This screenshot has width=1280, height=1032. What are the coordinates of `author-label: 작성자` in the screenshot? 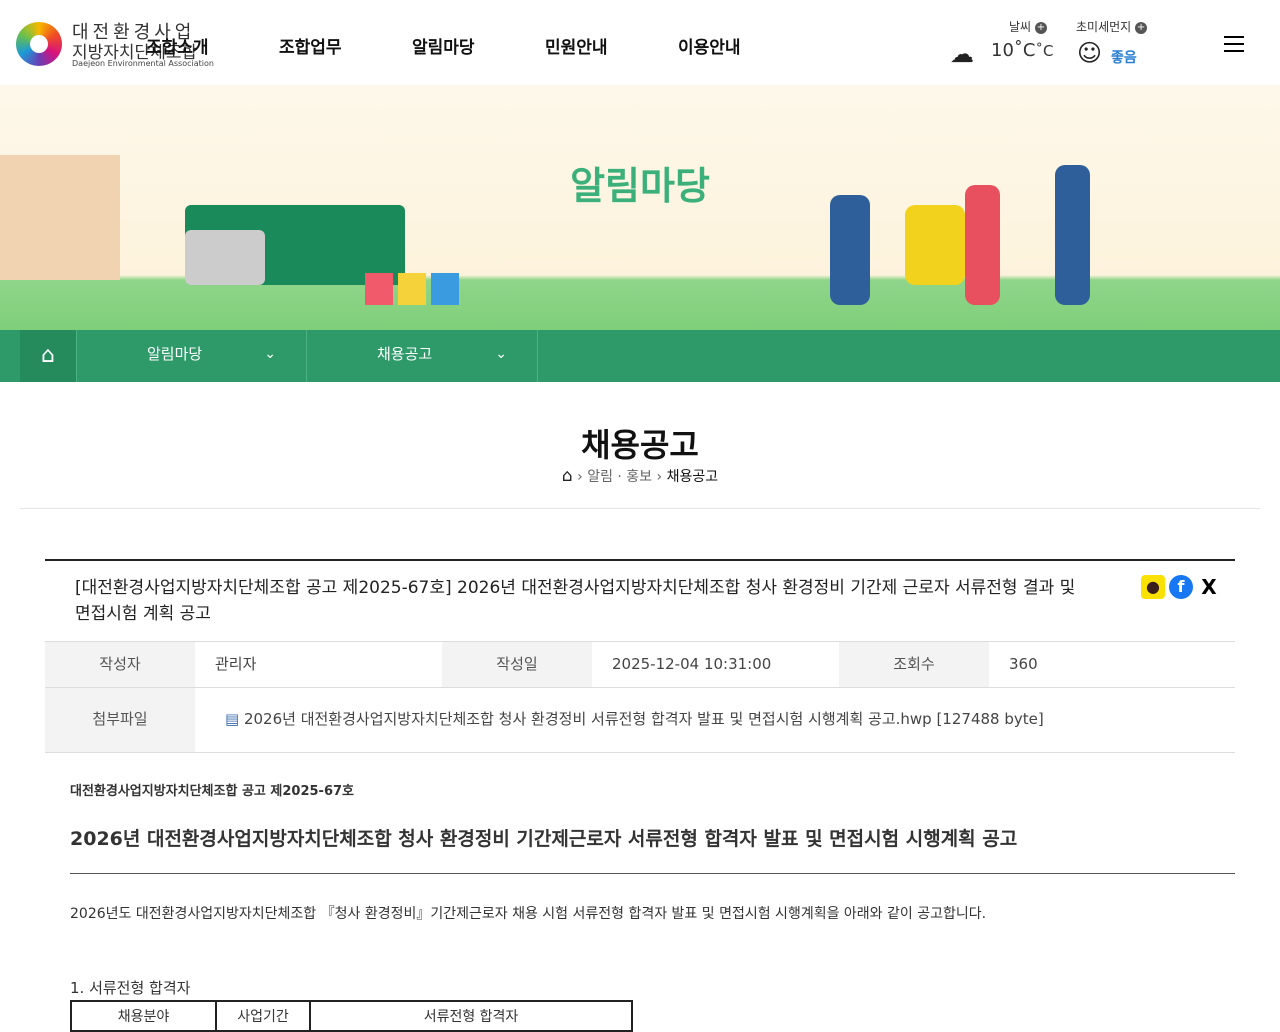 It's located at (120, 664).